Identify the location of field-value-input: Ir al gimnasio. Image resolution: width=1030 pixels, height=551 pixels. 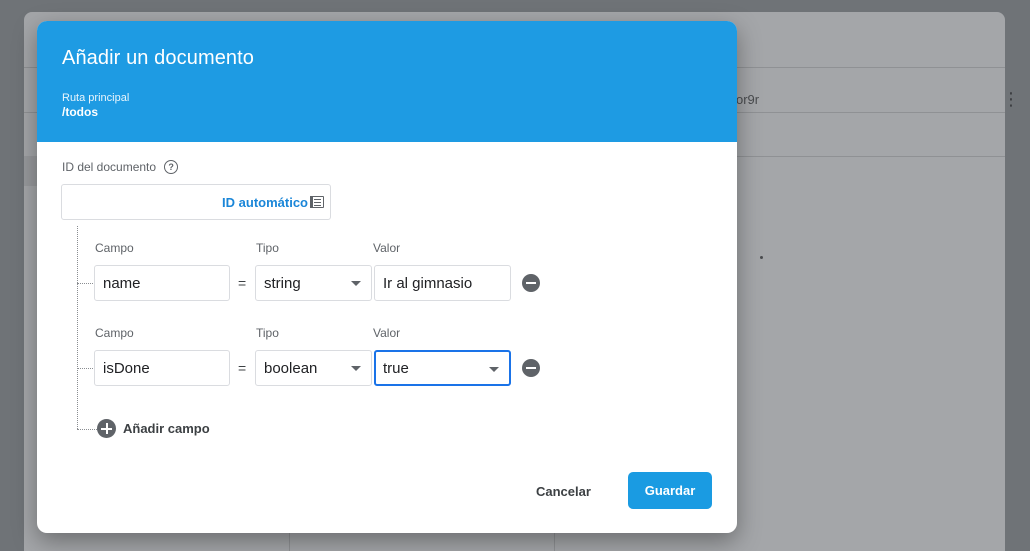
(442, 283).